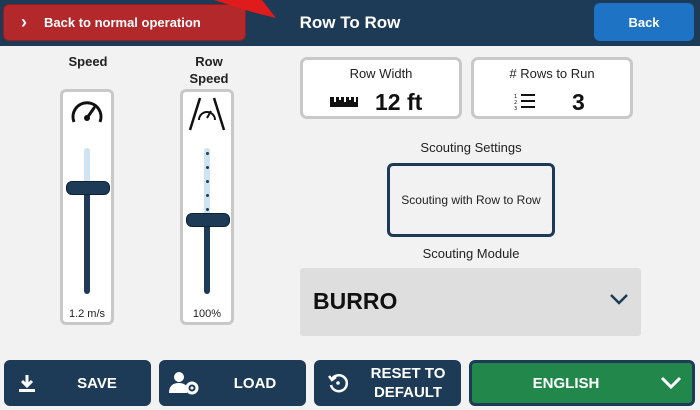  What do you see at coordinates (471, 147) in the screenshot?
I see `scouting-settings-label: Scouting Settings` at bounding box center [471, 147].